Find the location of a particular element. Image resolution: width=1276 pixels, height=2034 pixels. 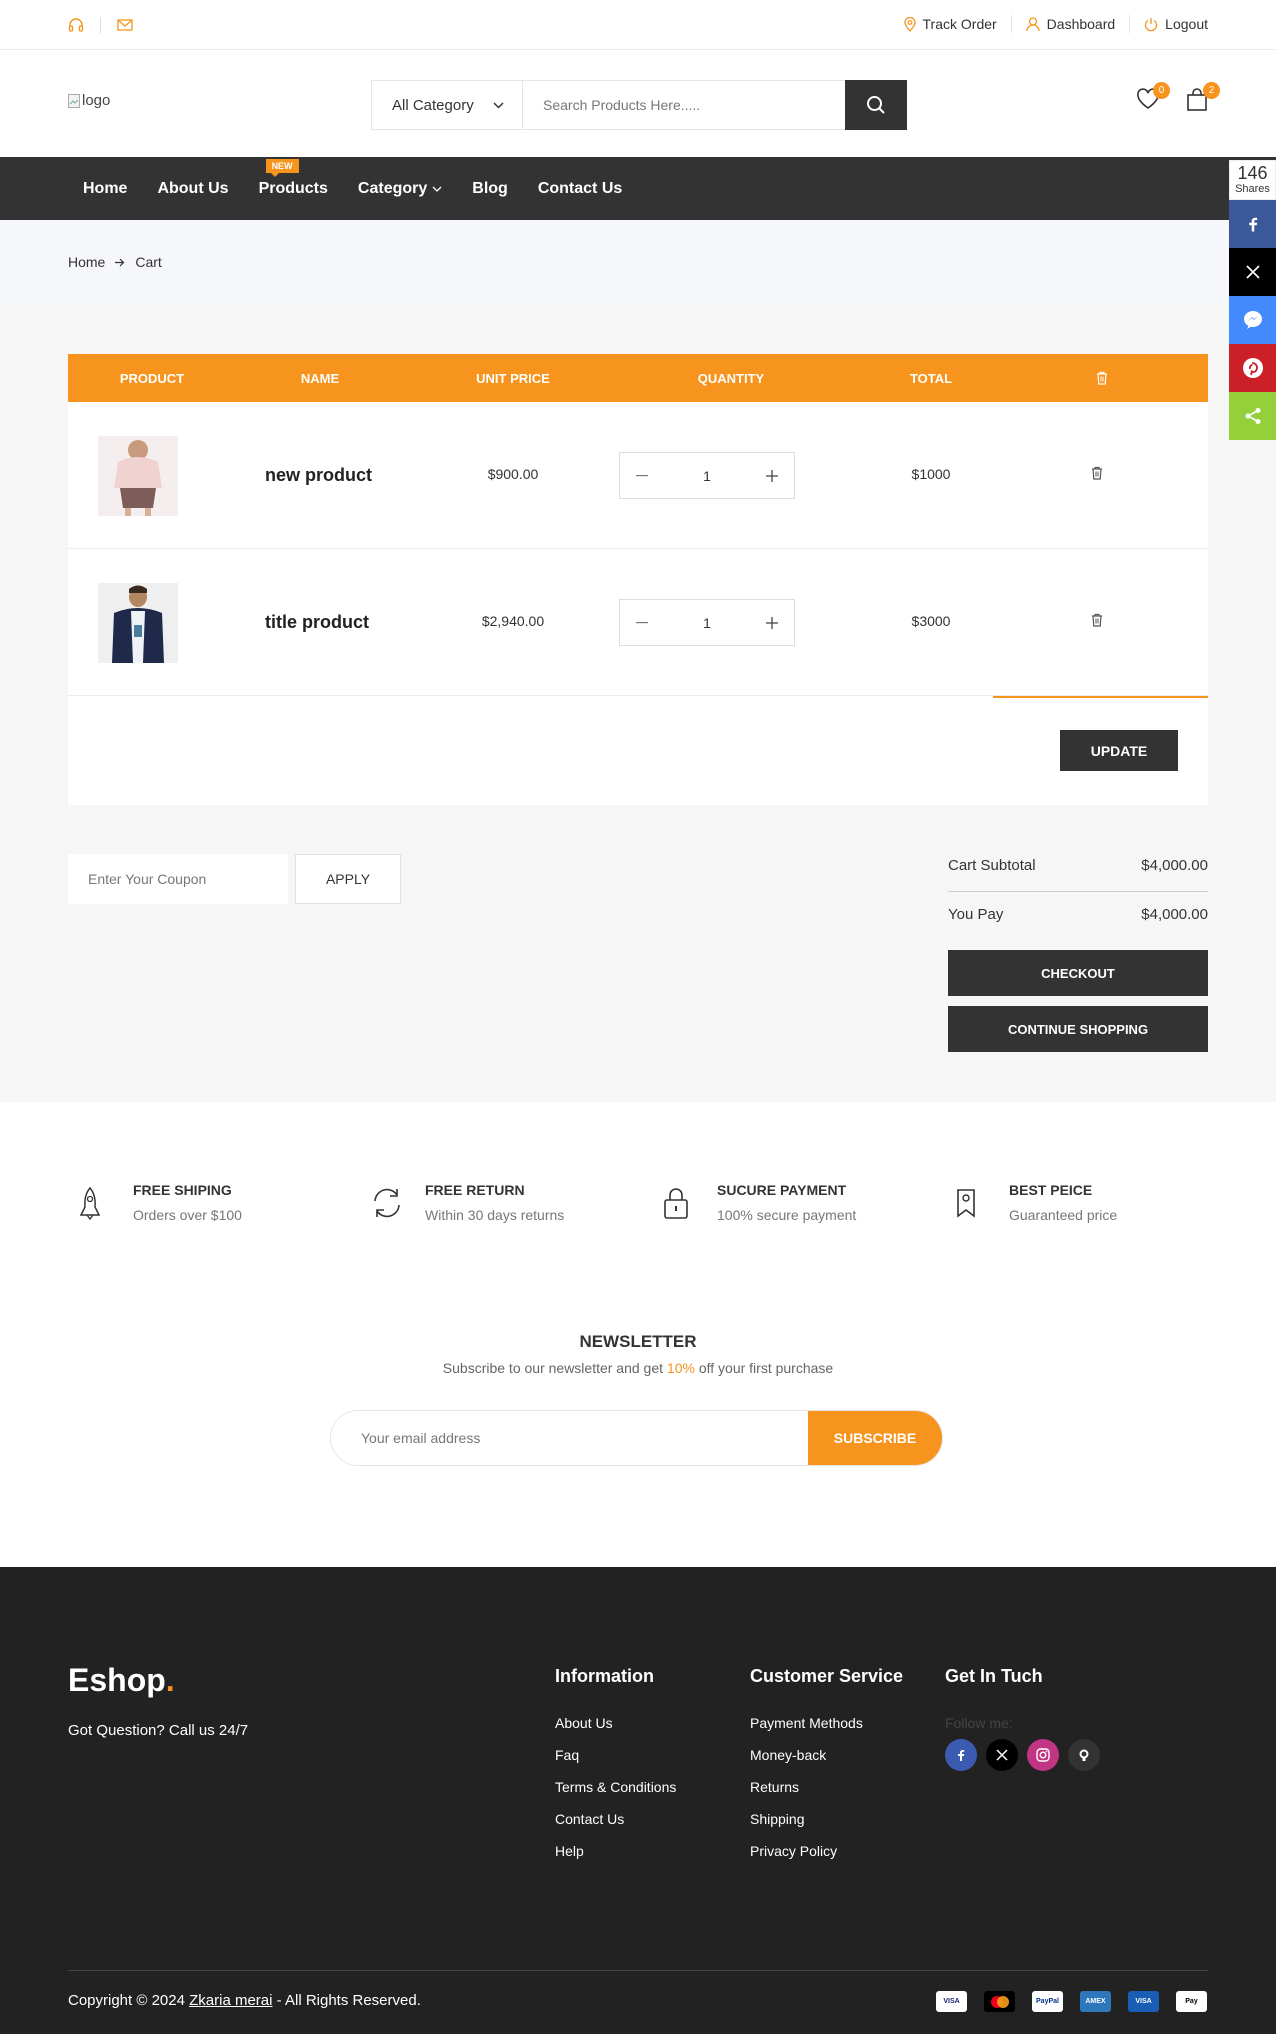

instagram-icon is located at coordinates (1043, 1755).